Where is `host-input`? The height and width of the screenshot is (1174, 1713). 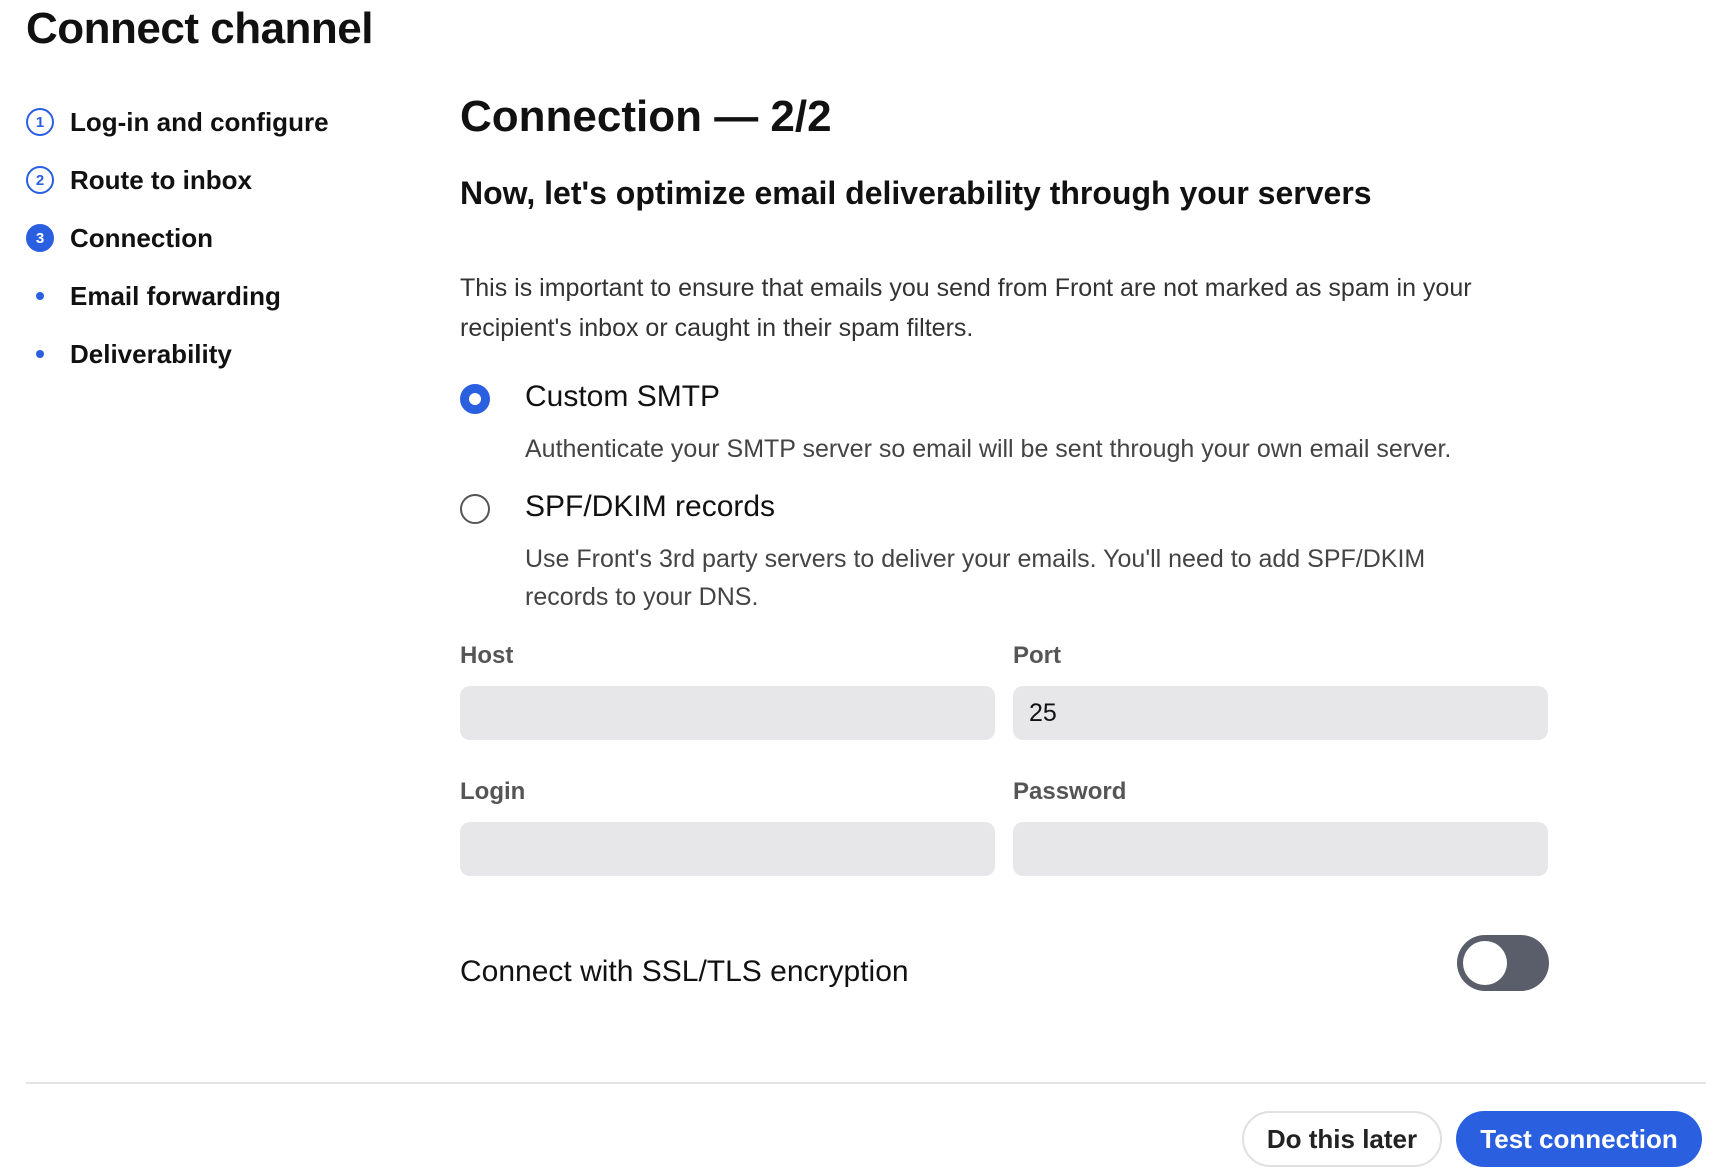
host-input is located at coordinates (727, 713).